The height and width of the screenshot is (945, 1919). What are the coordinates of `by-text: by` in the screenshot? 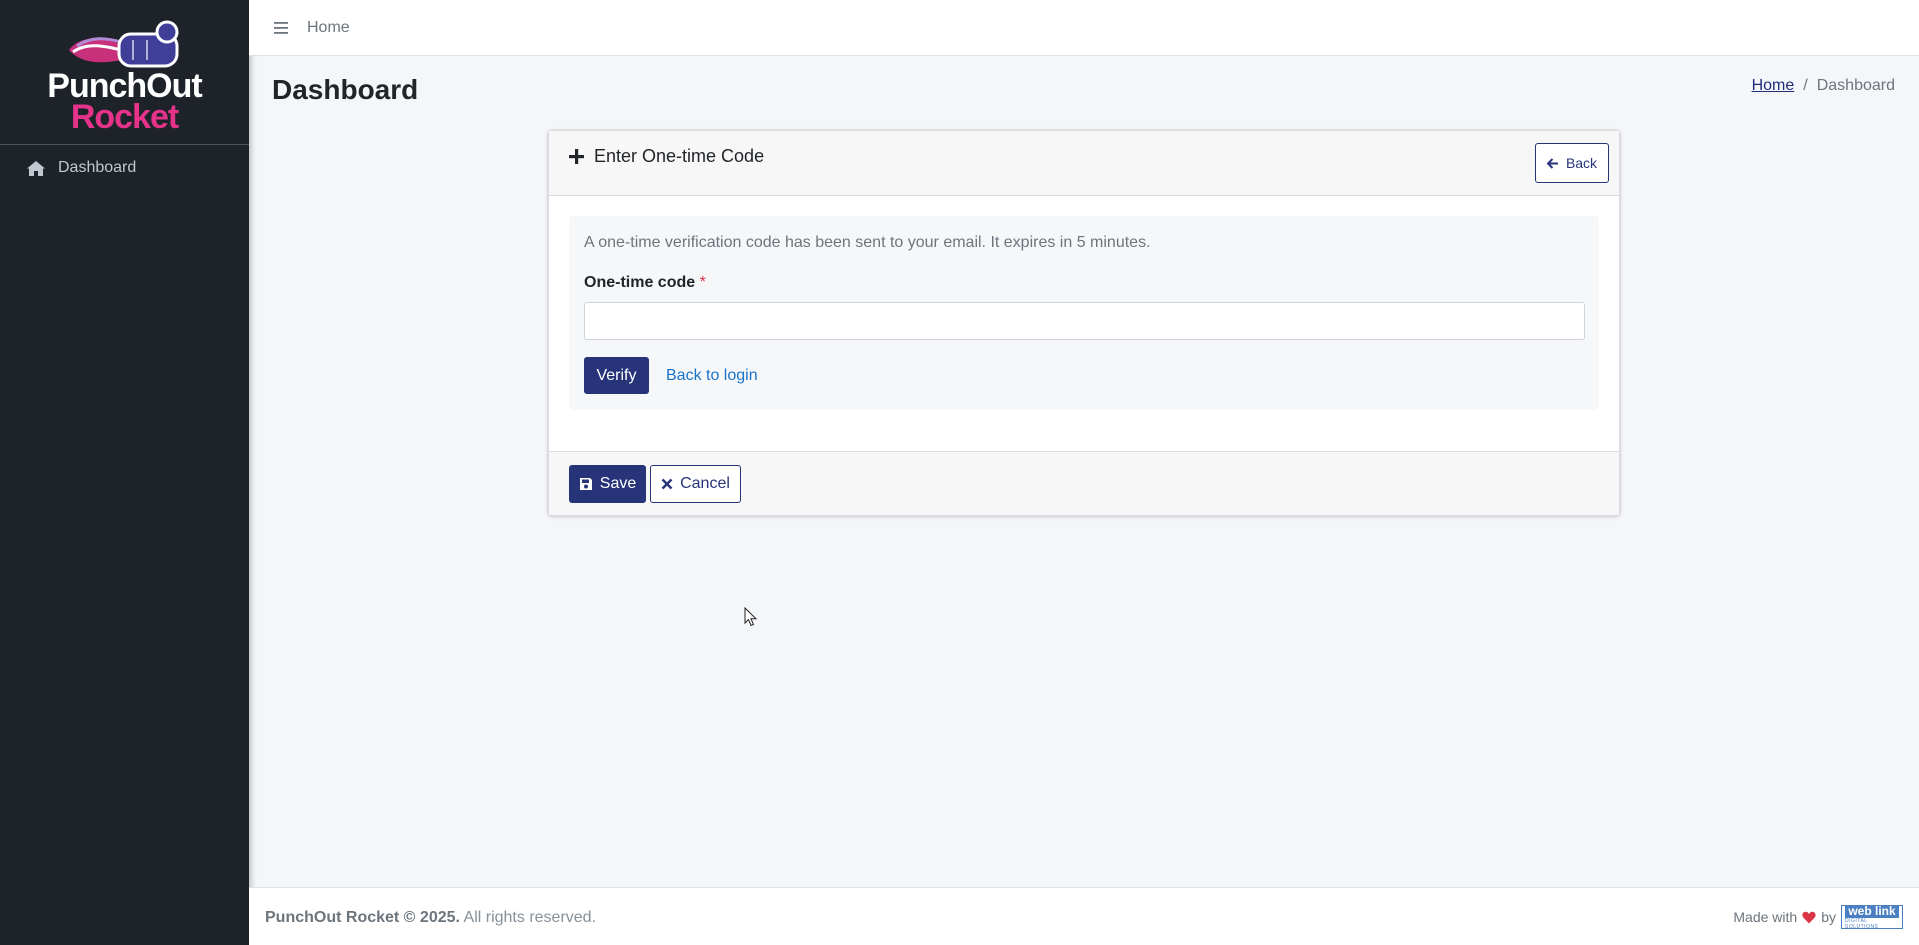 It's located at (1828, 917).